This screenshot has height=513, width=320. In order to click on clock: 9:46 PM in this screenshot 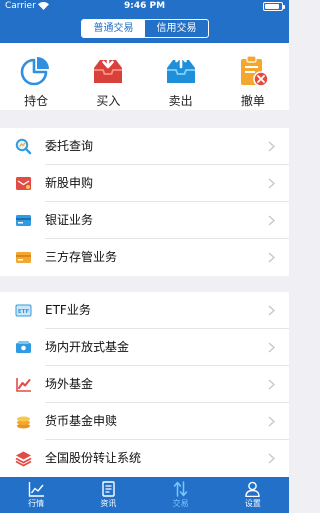, I will do `click(144, 6)`.